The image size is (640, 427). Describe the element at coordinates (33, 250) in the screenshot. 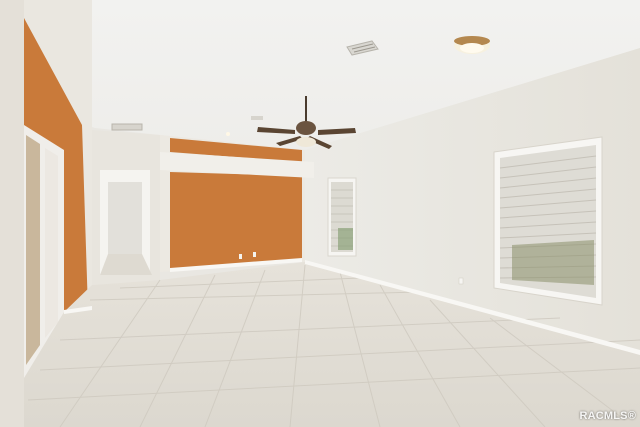

I see `sliding-door-glass` at that location.